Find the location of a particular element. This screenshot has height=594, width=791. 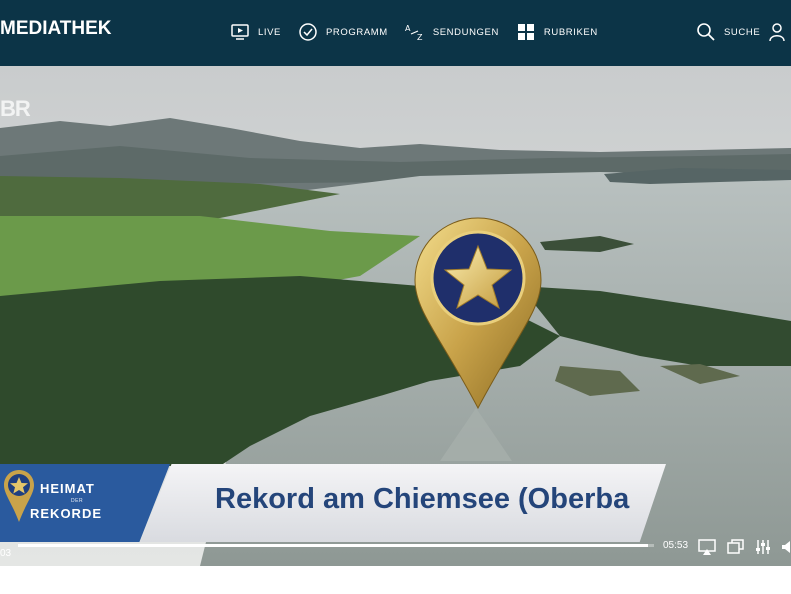

search-label: SUCHE is located at coordinates (742, 32).